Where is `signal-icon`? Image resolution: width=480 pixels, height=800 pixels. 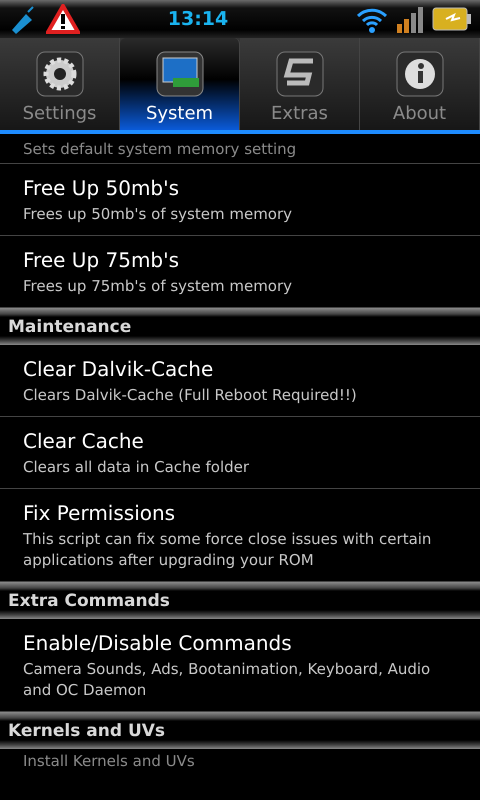 signal-icon is located at coordinates (410, 19).